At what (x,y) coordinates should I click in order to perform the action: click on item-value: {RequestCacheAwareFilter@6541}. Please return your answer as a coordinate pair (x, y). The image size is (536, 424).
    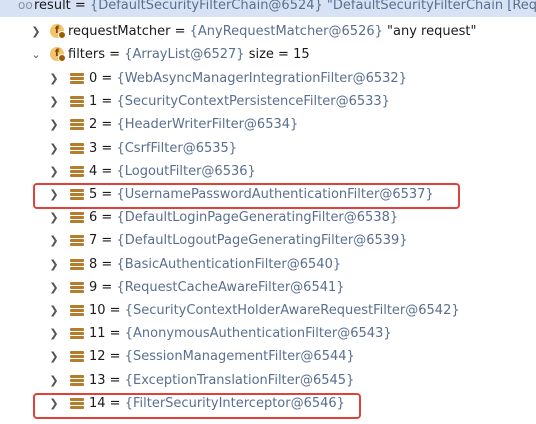
    Looking at the image, I should click on (230, 287).